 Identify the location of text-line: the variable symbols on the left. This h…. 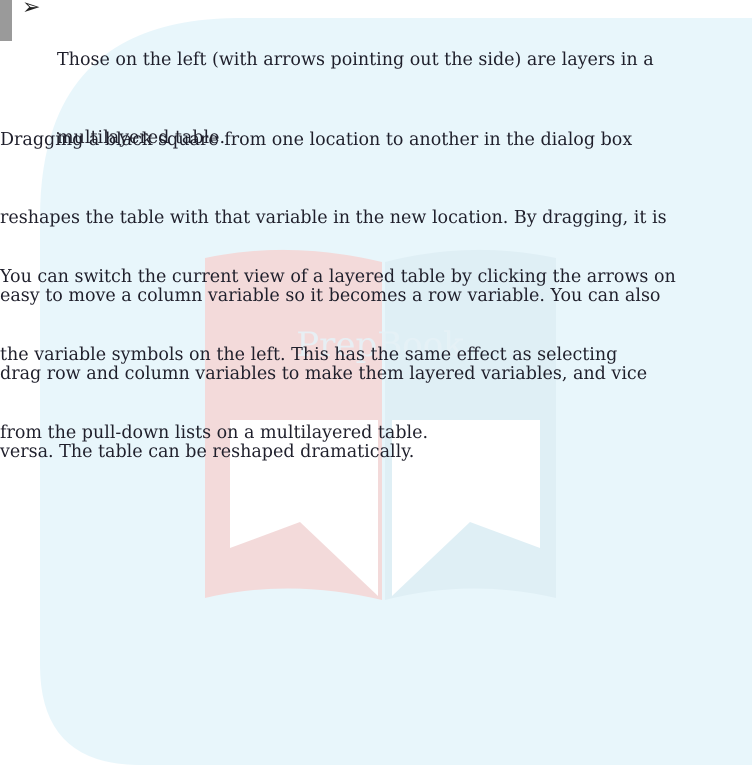
(309, 355).